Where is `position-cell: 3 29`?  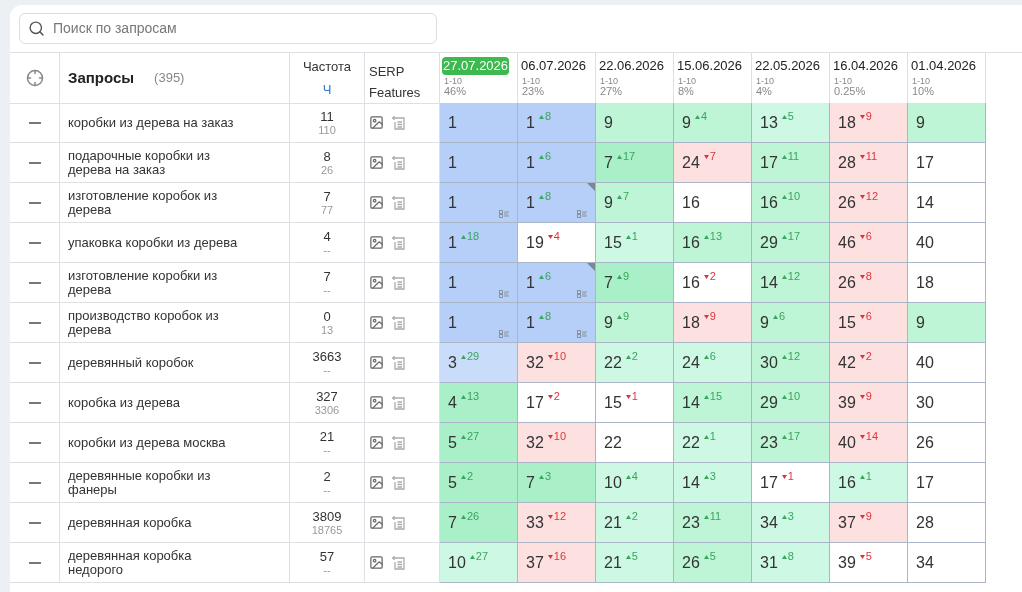 position-cell: 3 29 is located at coordinates (479, 363).